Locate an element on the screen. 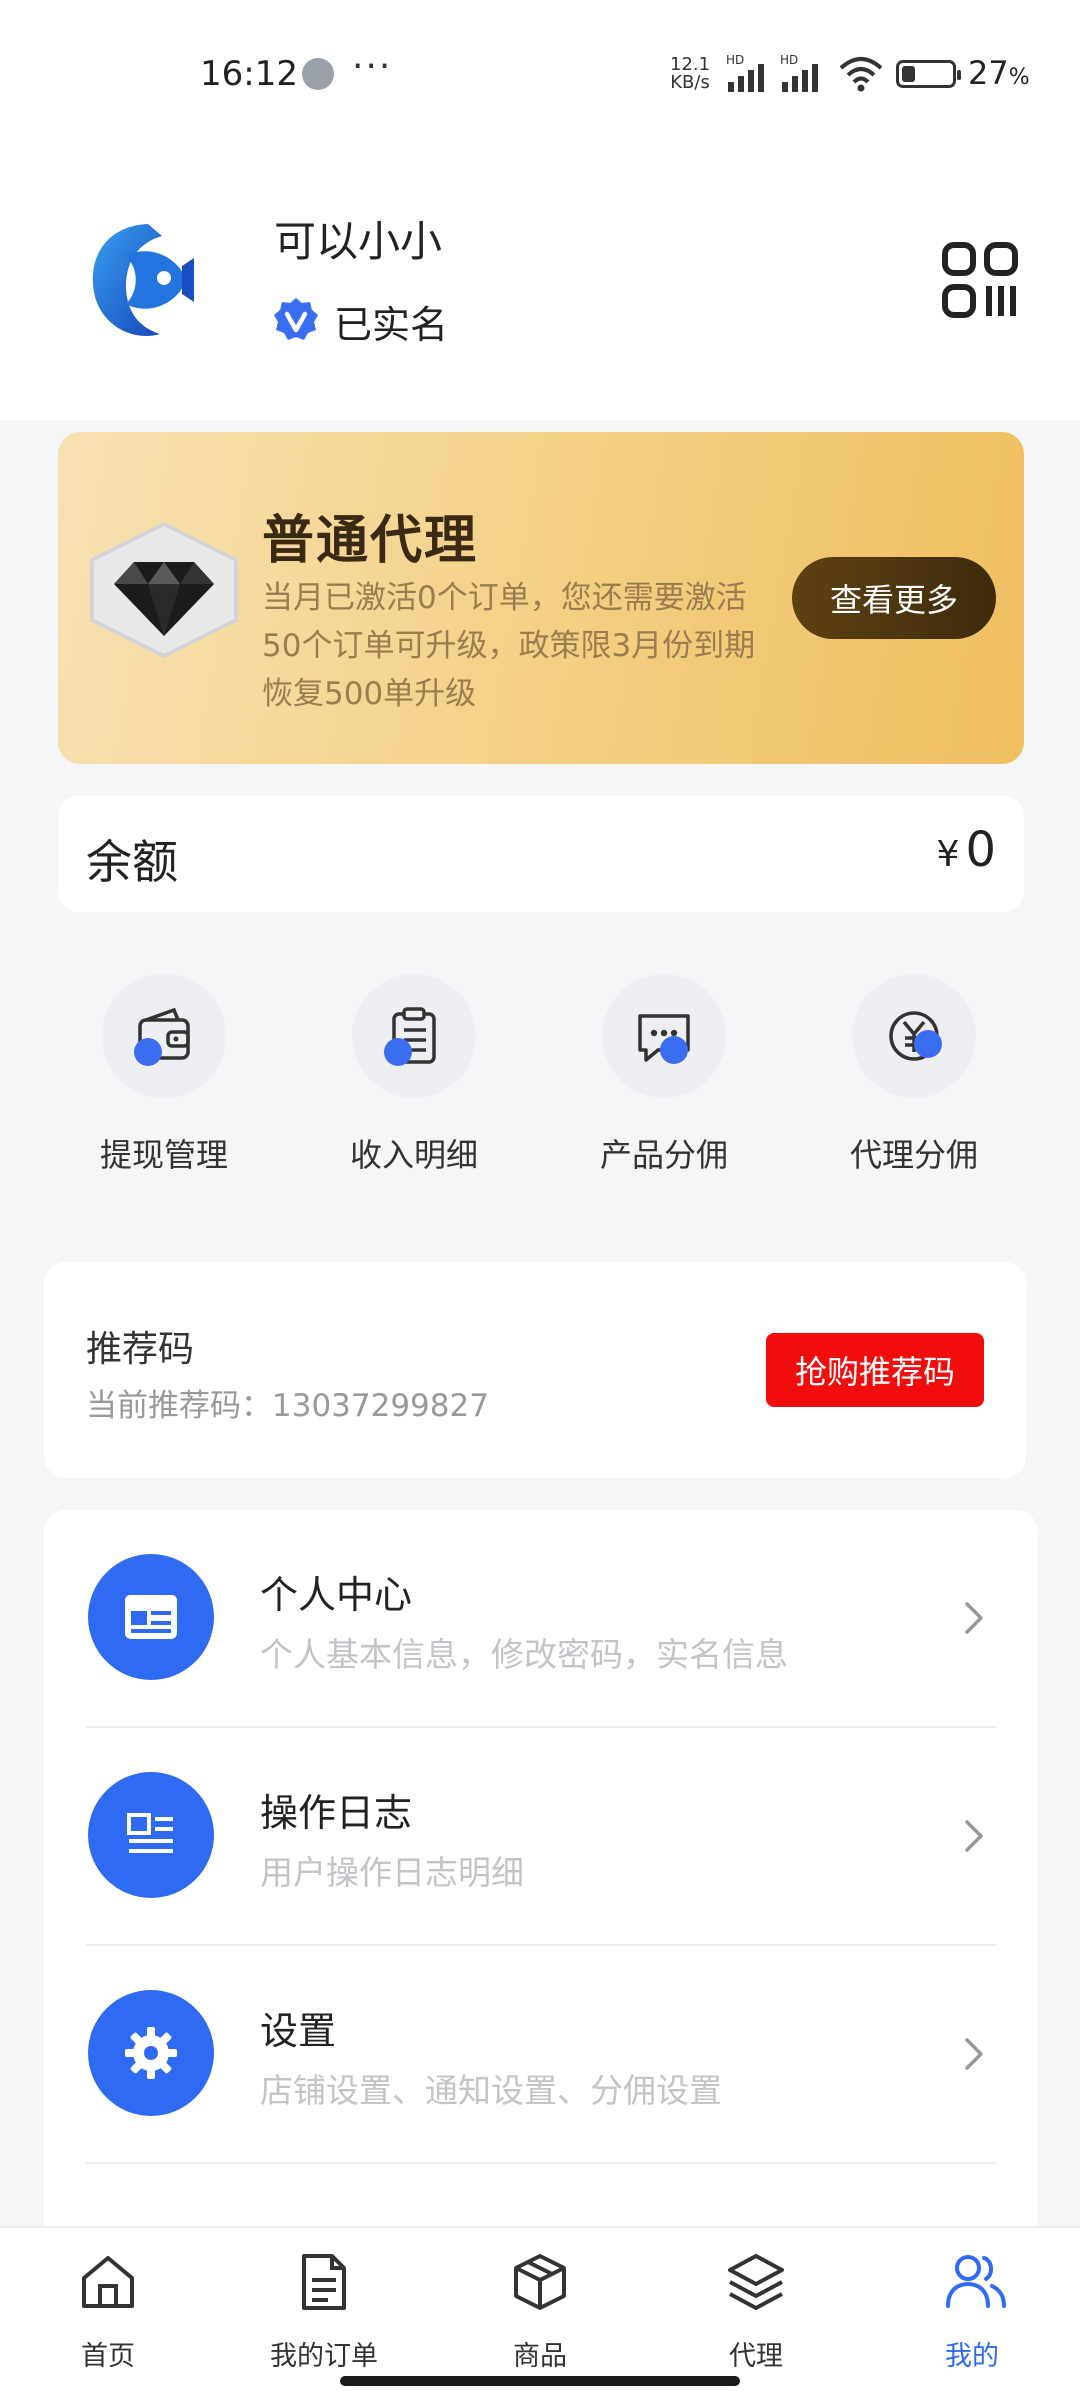 This screenshot has width=1080, height=2400. nav-mine: 我的 is located at coordinates (972, 2307).